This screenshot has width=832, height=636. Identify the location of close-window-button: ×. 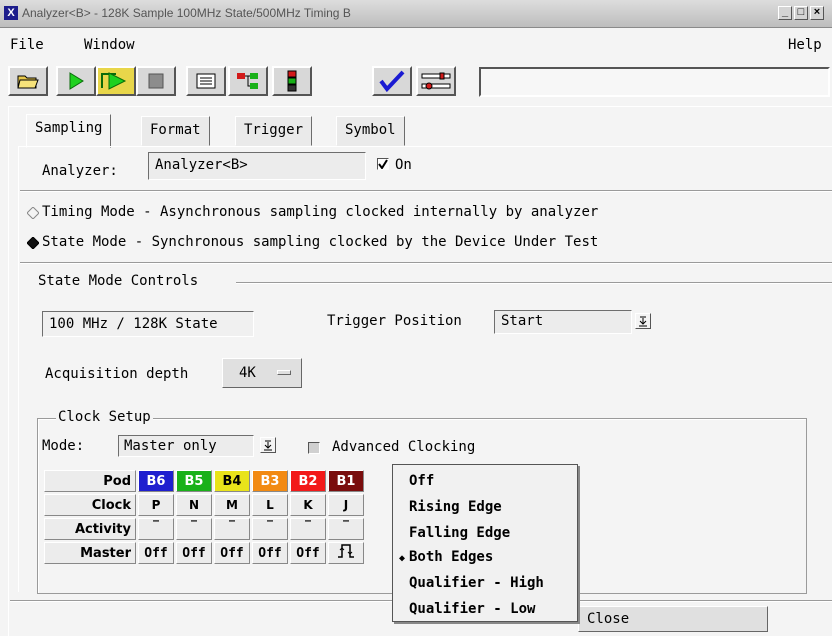
(817, 13).